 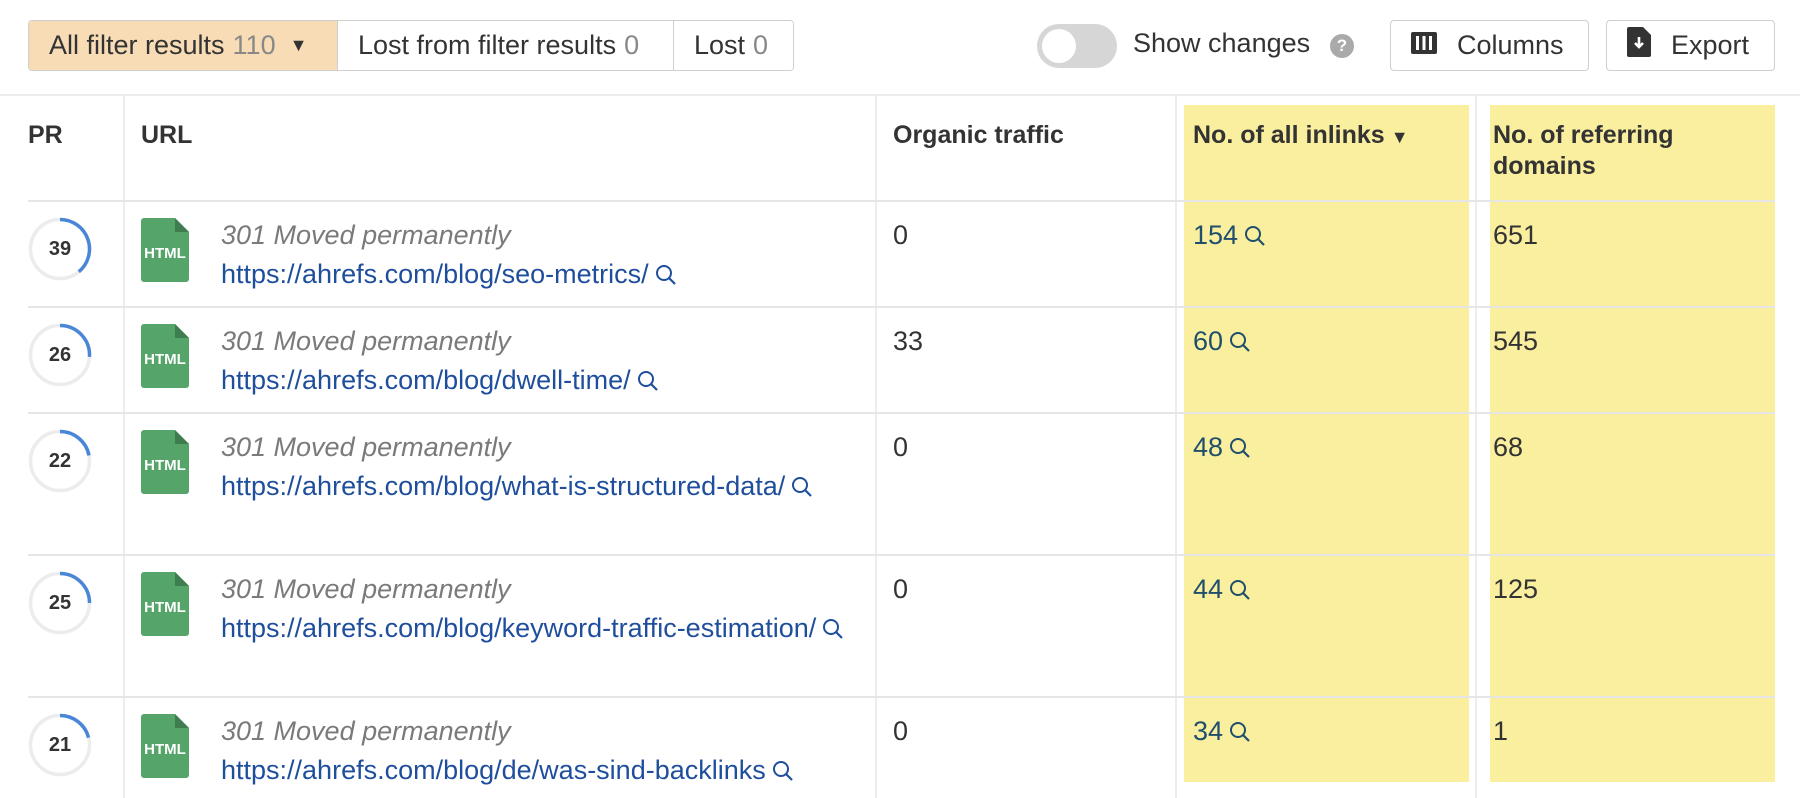 I want to click on inlinks-link: 48, so click(x=1222, y=449).